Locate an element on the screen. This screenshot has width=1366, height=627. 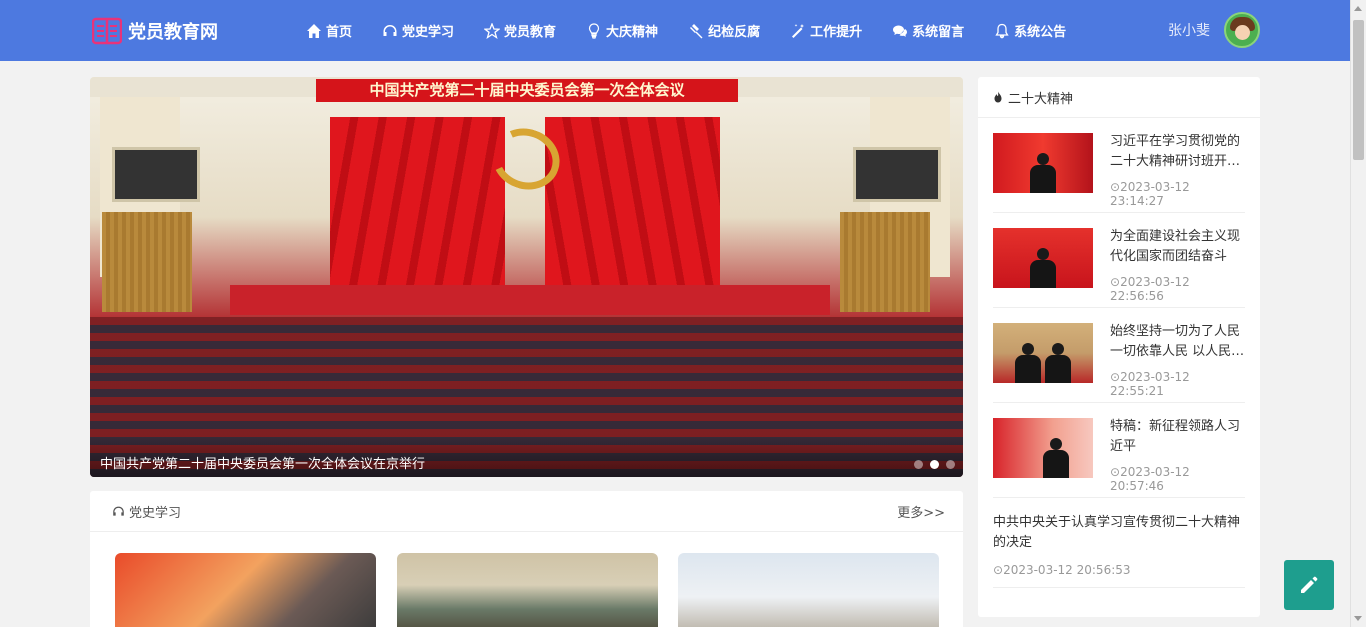
nav-item-label: 纪检反腐 is located at coordinates (734, 32).